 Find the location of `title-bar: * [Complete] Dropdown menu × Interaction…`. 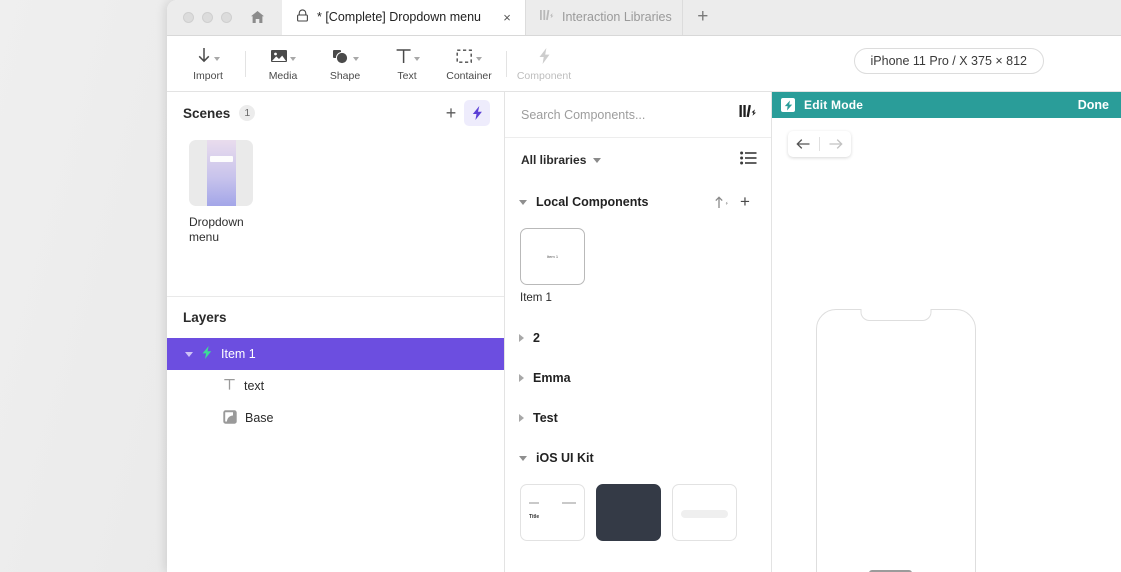

title-bar: * [Complete] Dropdown menu × Interaction… is located at coordinates (644, 18).